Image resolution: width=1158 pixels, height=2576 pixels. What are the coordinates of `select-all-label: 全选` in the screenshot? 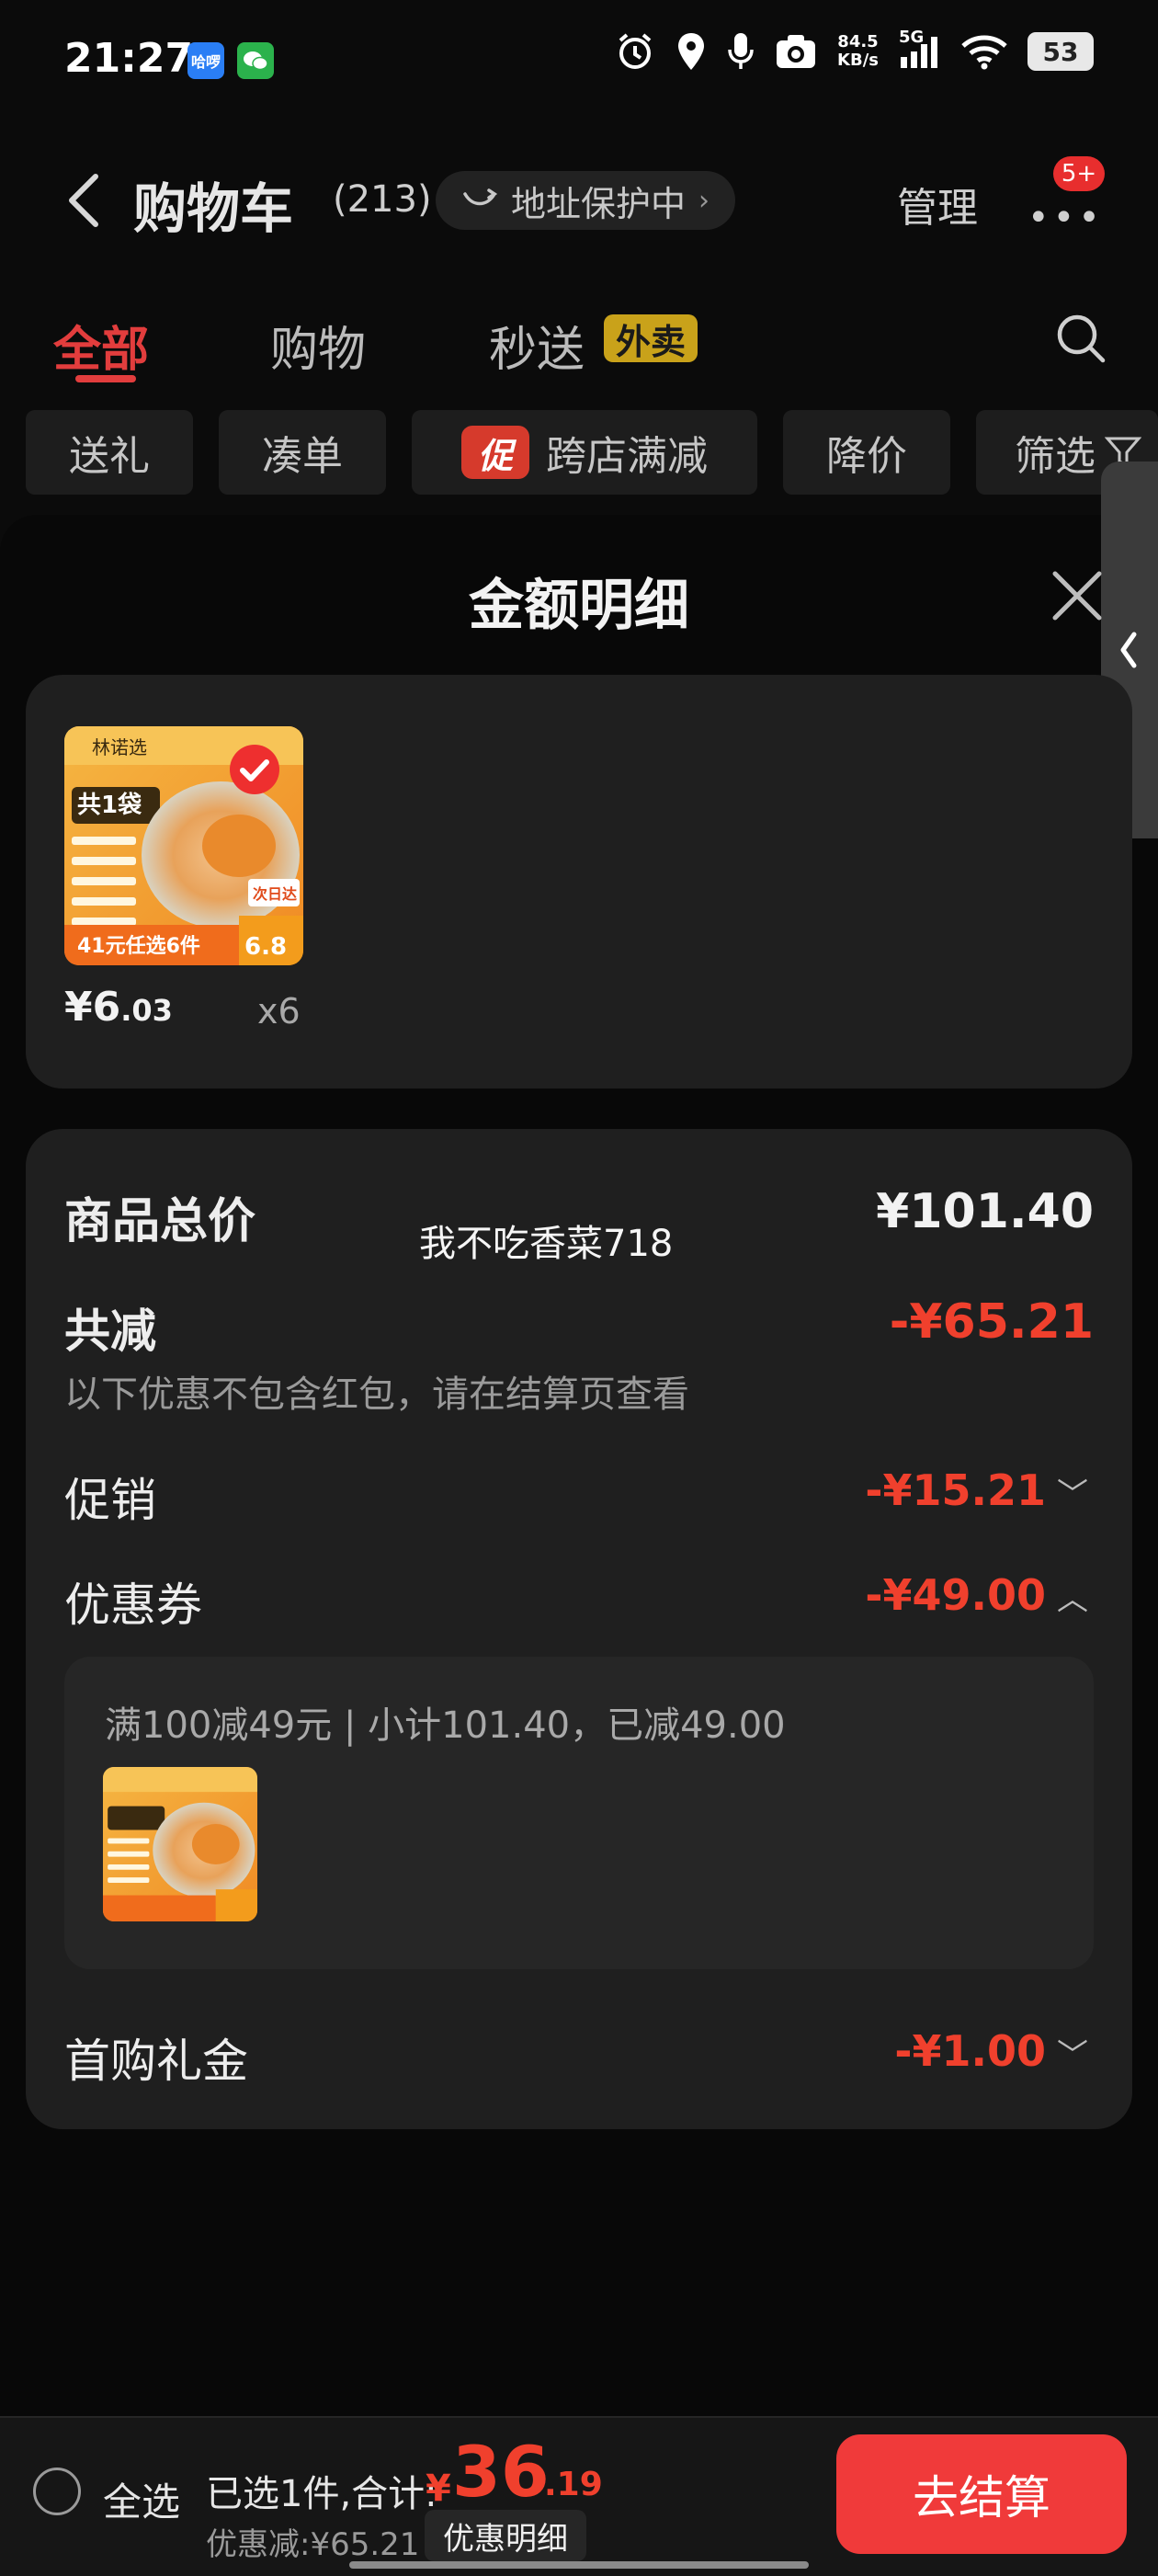 It's located at (142, 2499).